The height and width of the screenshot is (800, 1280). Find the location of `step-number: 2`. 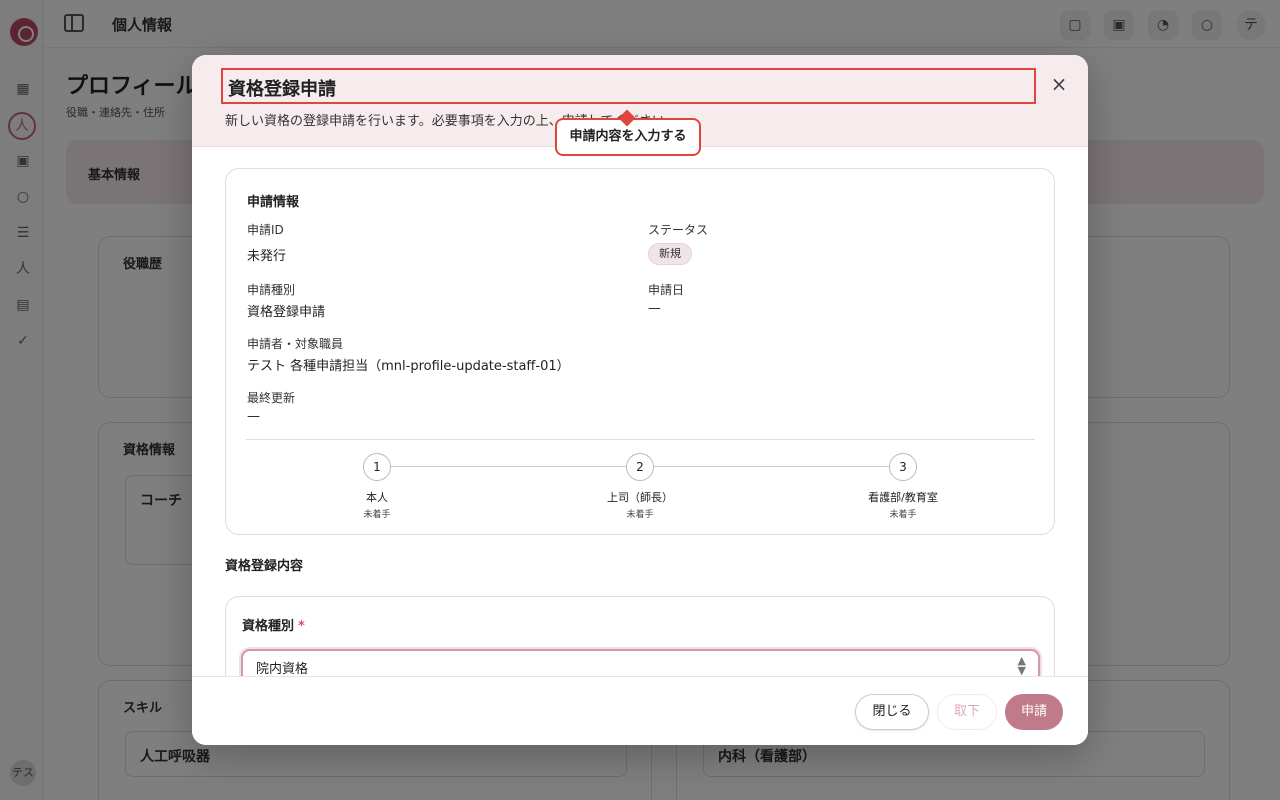

step-number: 2 is located at coordinates (640, 467).